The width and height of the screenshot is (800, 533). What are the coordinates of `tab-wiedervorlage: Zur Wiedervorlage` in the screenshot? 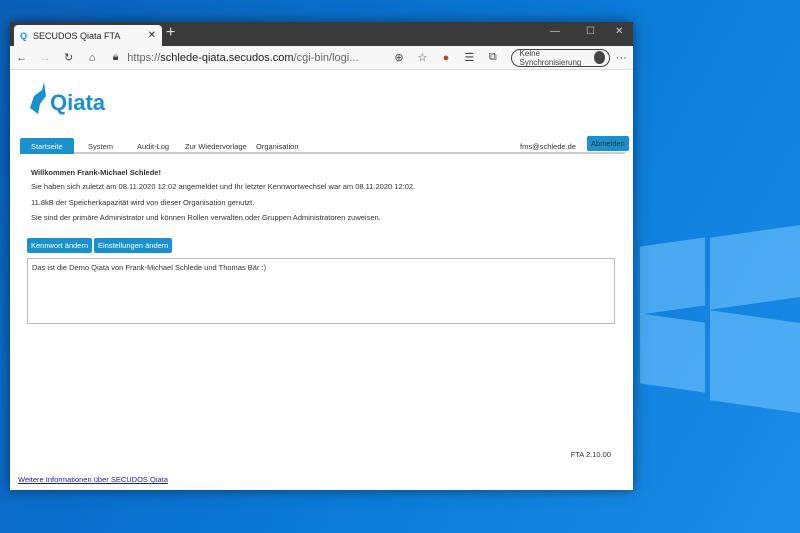 It's located at (216, 146).